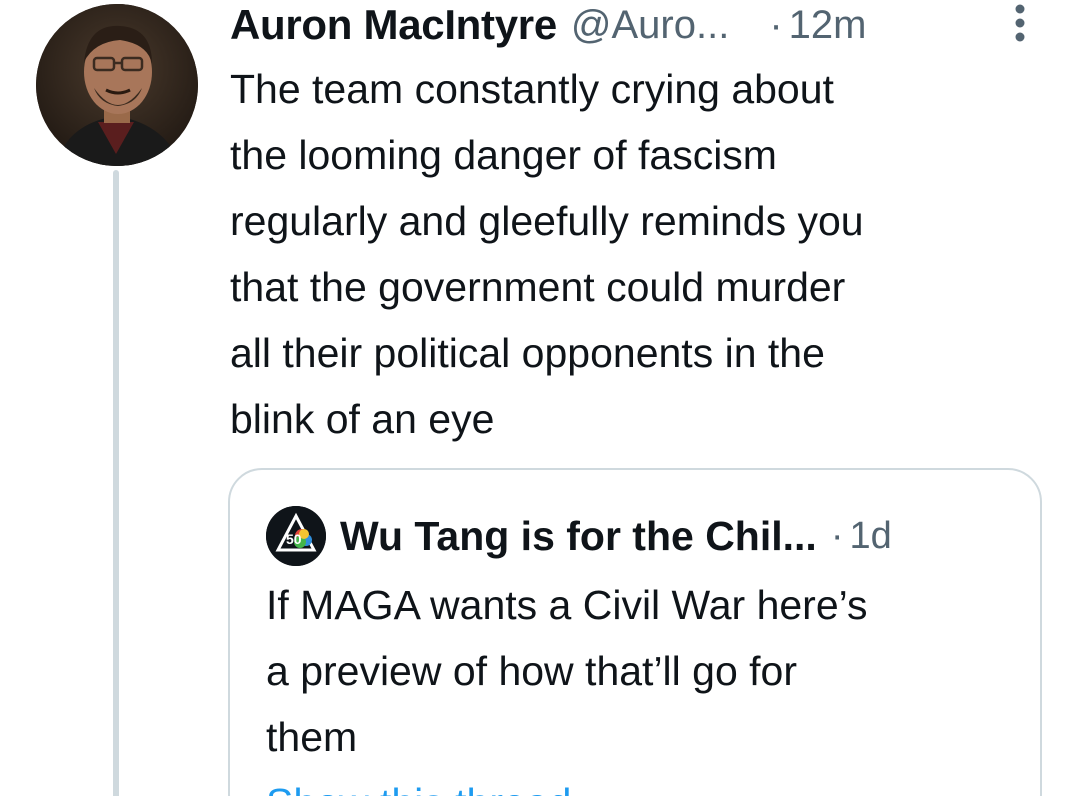 This screenshot has height=796, width=1080. Describe the element at coordinates (567, 605) in the screenshot. I see `quoted-text-line: If MAGA wants a Civil War here’s` at that location.